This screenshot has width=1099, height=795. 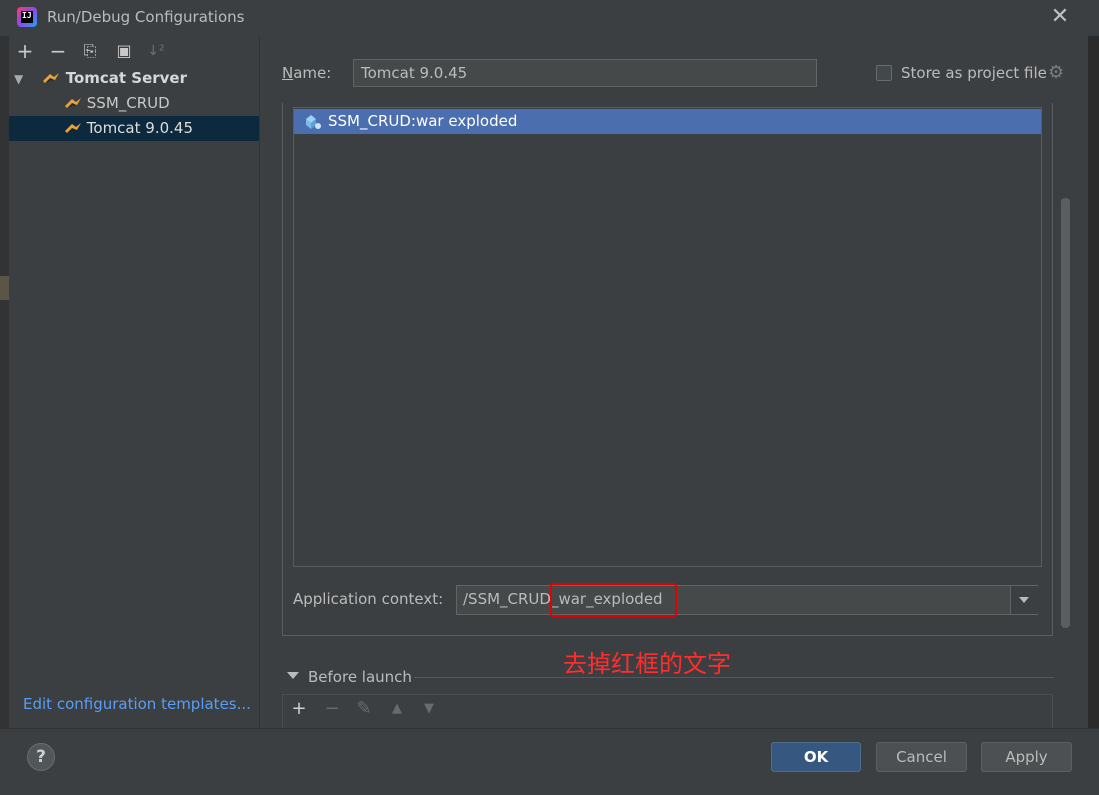 What do you see at coordinates (146, 17) in the screenshot?
I see `window-title: Run/Debug Configurations` at bounding box center [146, 17].